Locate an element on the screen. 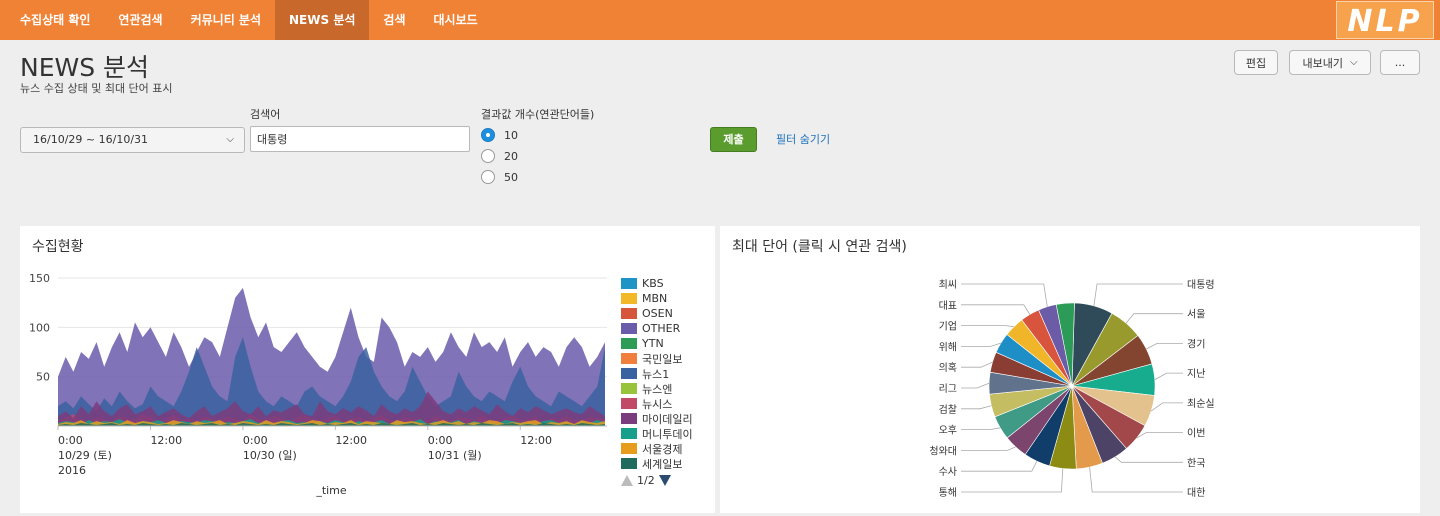 The image size is (1440, 516). pie-slice-label: 이번 is located at coordinates (1196, 434).